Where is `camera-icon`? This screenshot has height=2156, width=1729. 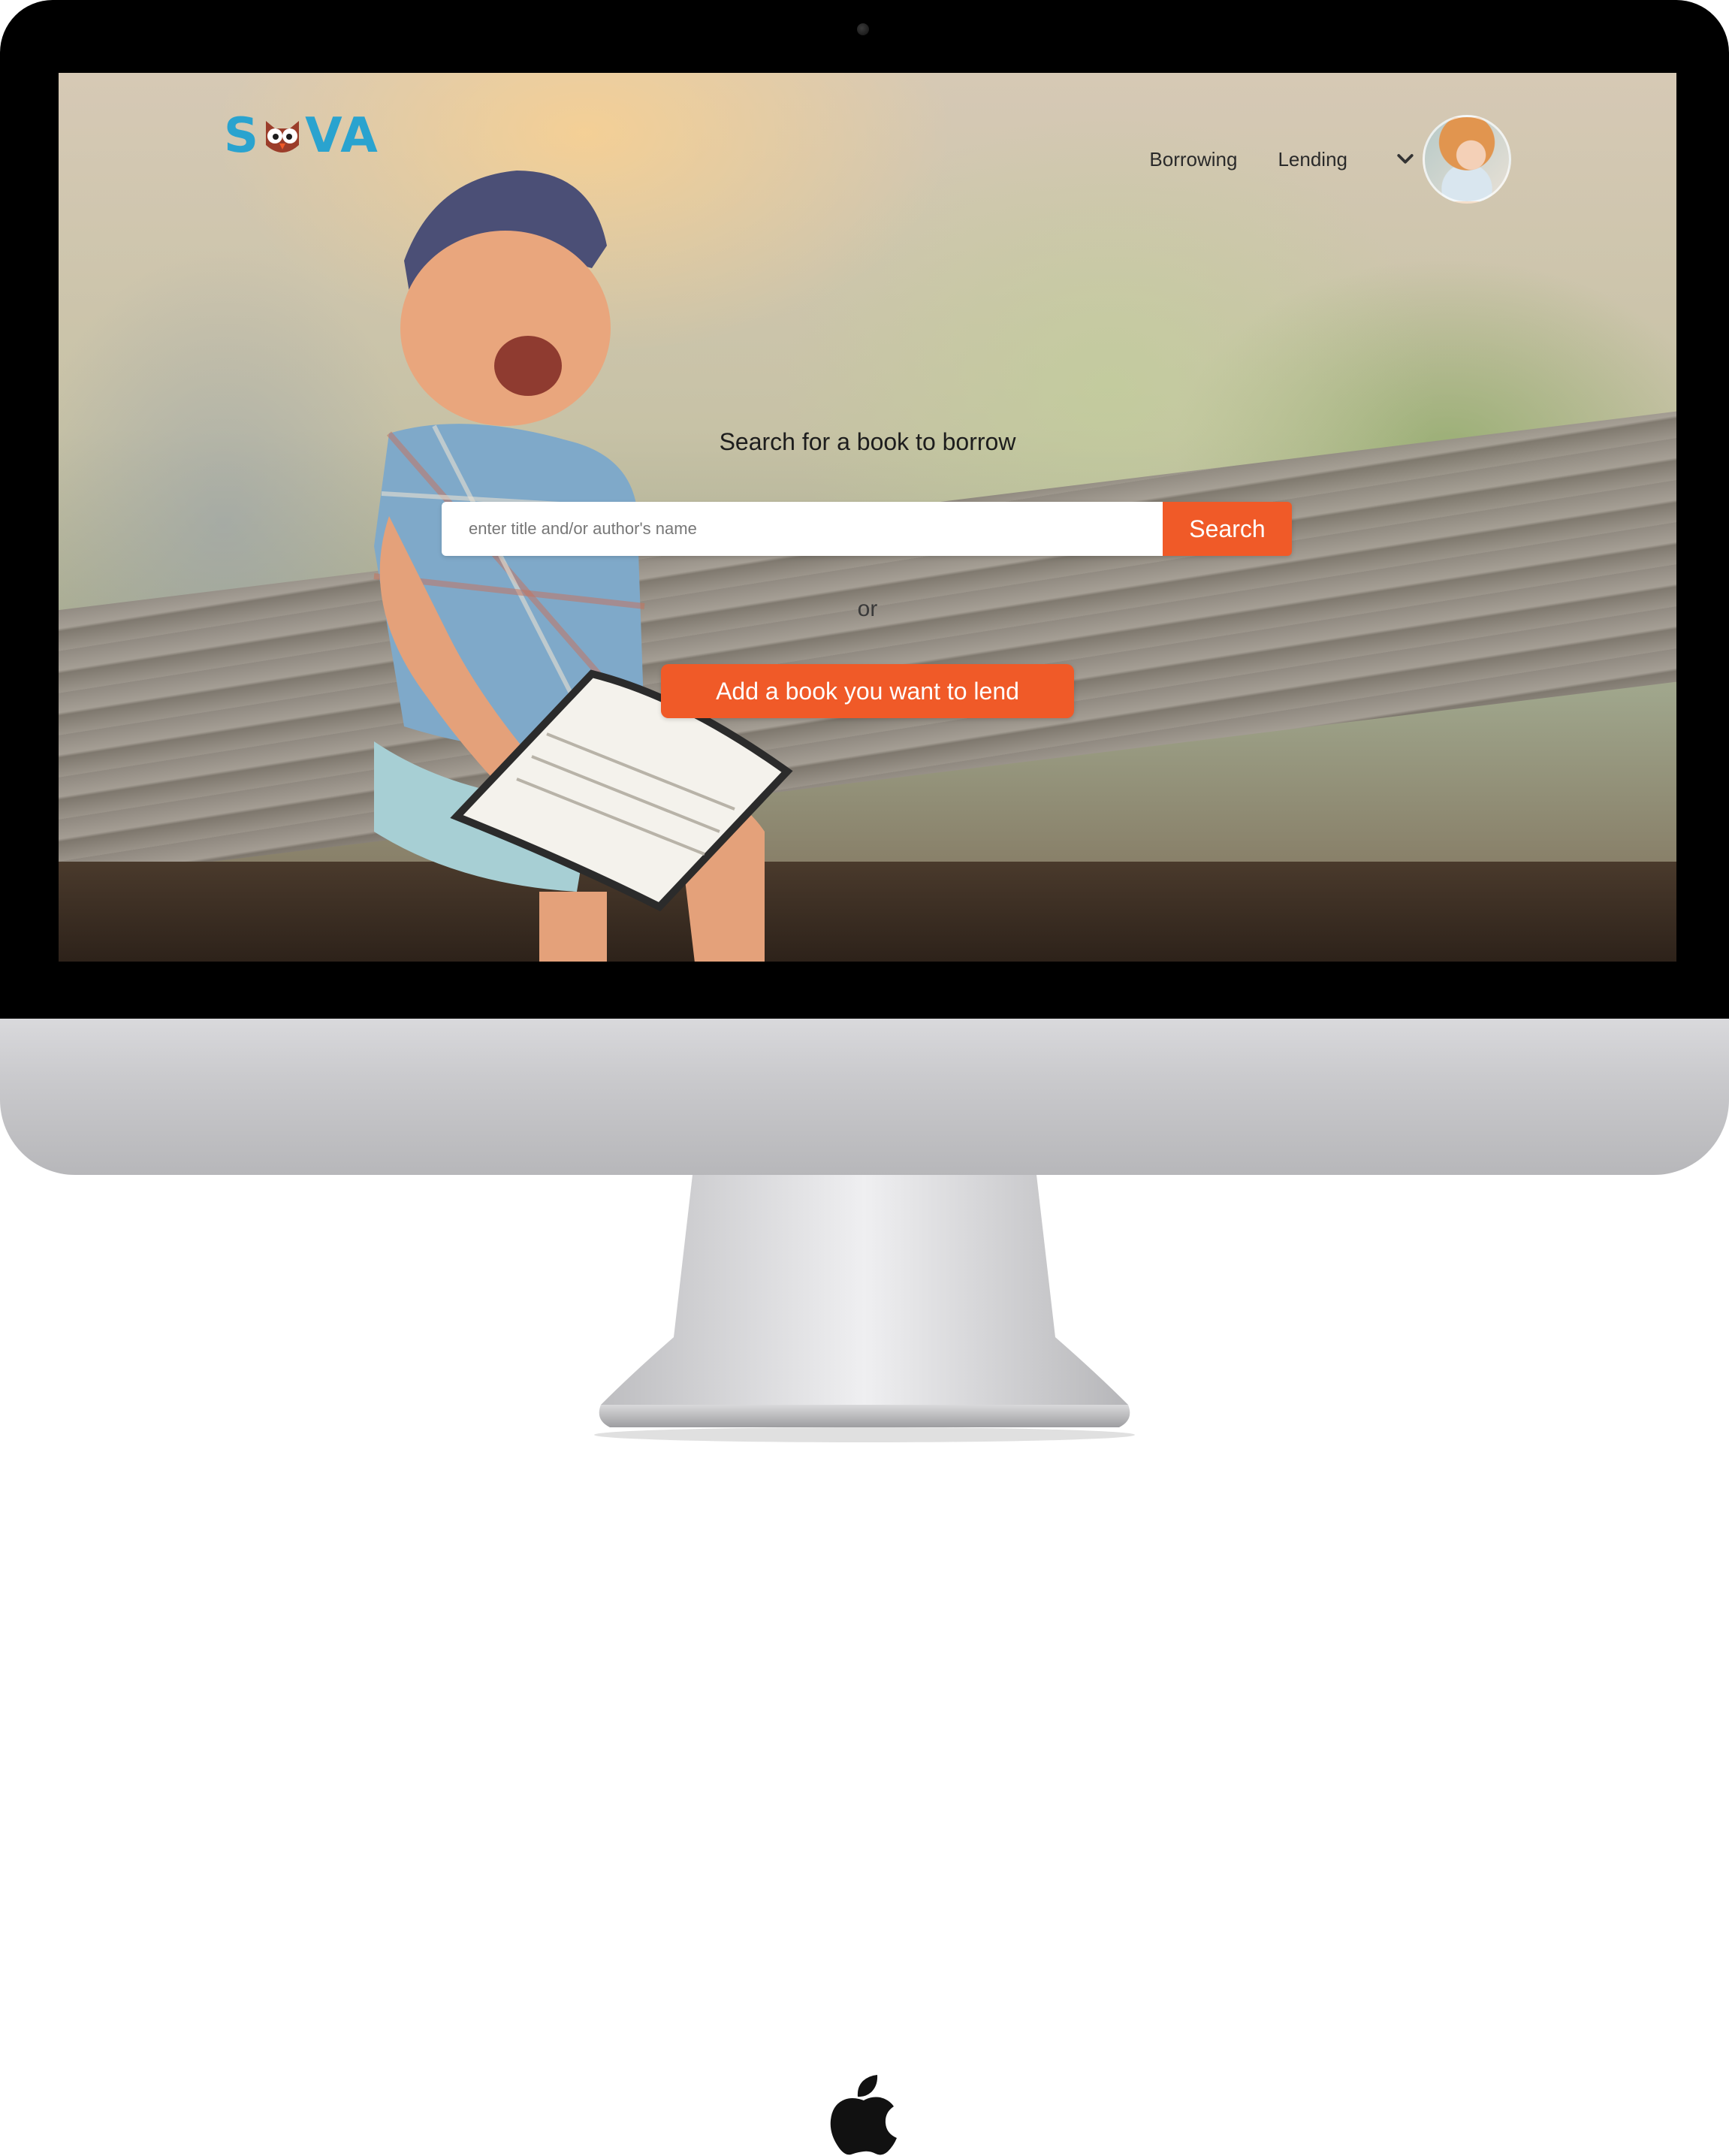 camera-icon is located at coordinates (863, 29).